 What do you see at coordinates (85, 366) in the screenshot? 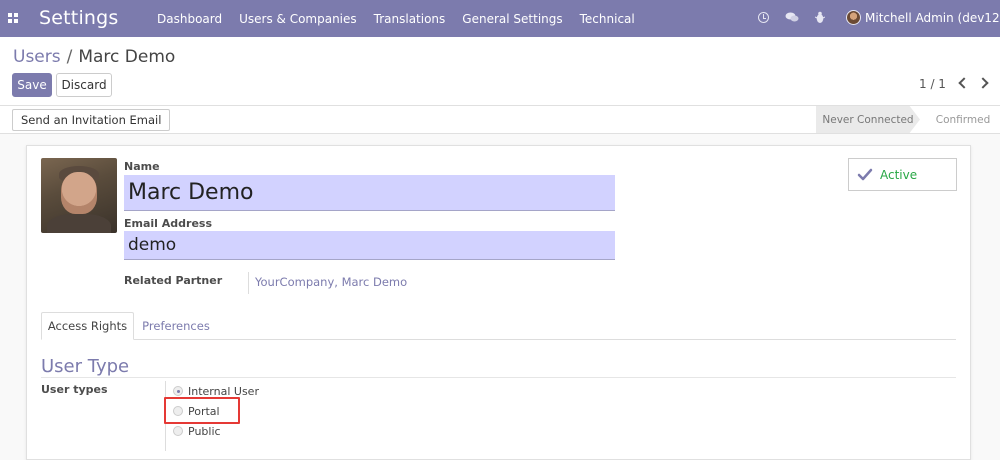
I see `user-type-section-title: User Type` at bounding box center [85, 366].